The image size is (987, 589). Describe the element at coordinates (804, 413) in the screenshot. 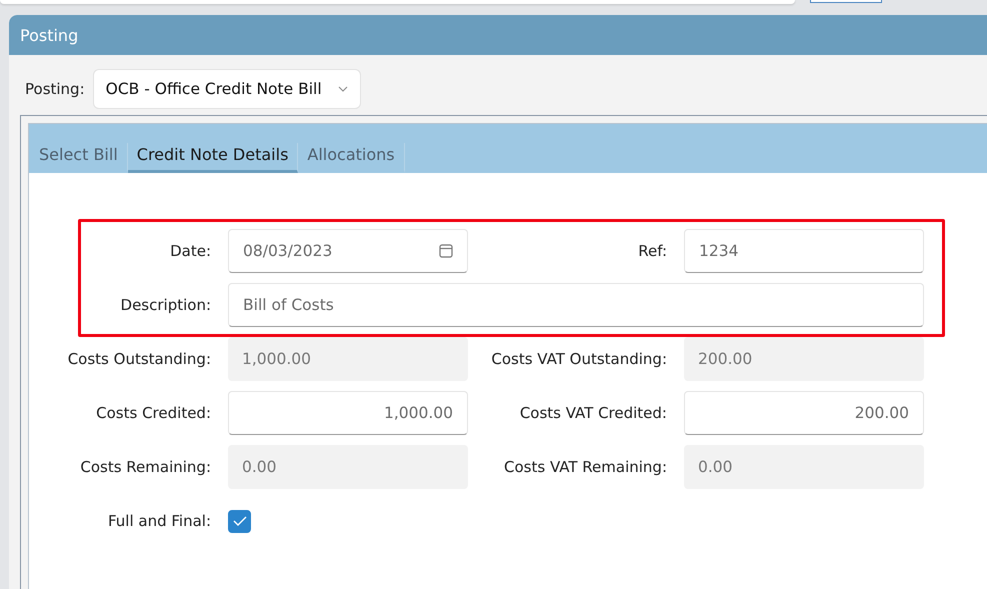

I see `amount-field: 200.00` at that location.